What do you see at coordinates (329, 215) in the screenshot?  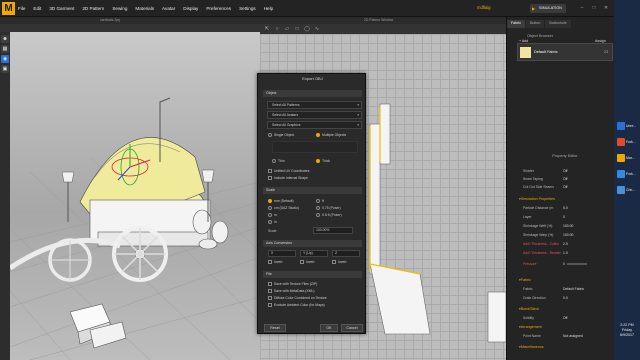 I see `scale-option: 0.6 ft (Poser)` at bounding box center [329, 215].